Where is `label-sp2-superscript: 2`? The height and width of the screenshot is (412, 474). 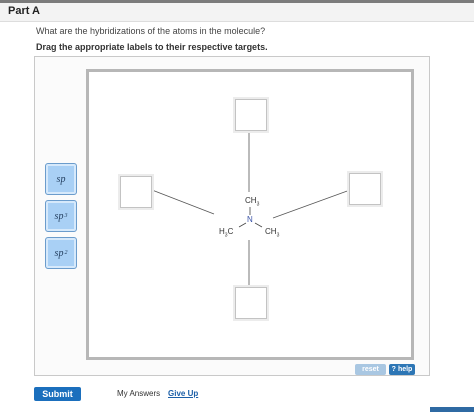 label-sp2-superscript: 2 is located at coordinates (66, 253).